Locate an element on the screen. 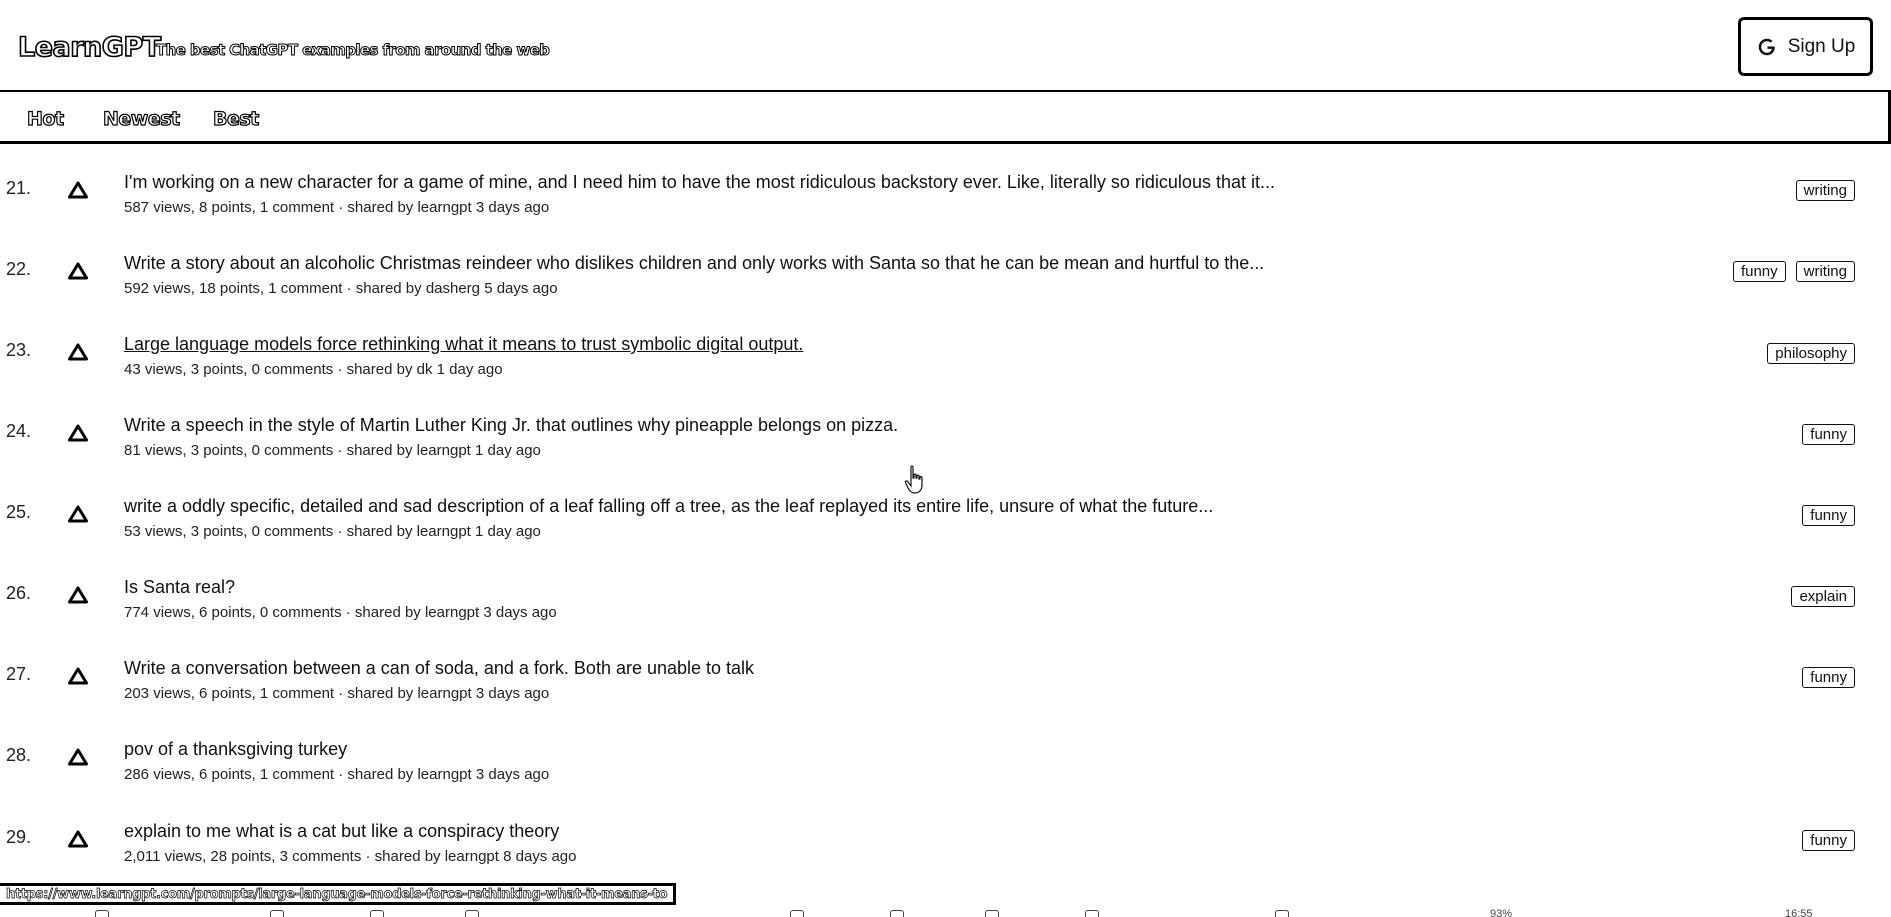 Image resolution: width=1891 pixels, height=917 pixels. item-tags: funny writing is located at coordinates (1793, 271).